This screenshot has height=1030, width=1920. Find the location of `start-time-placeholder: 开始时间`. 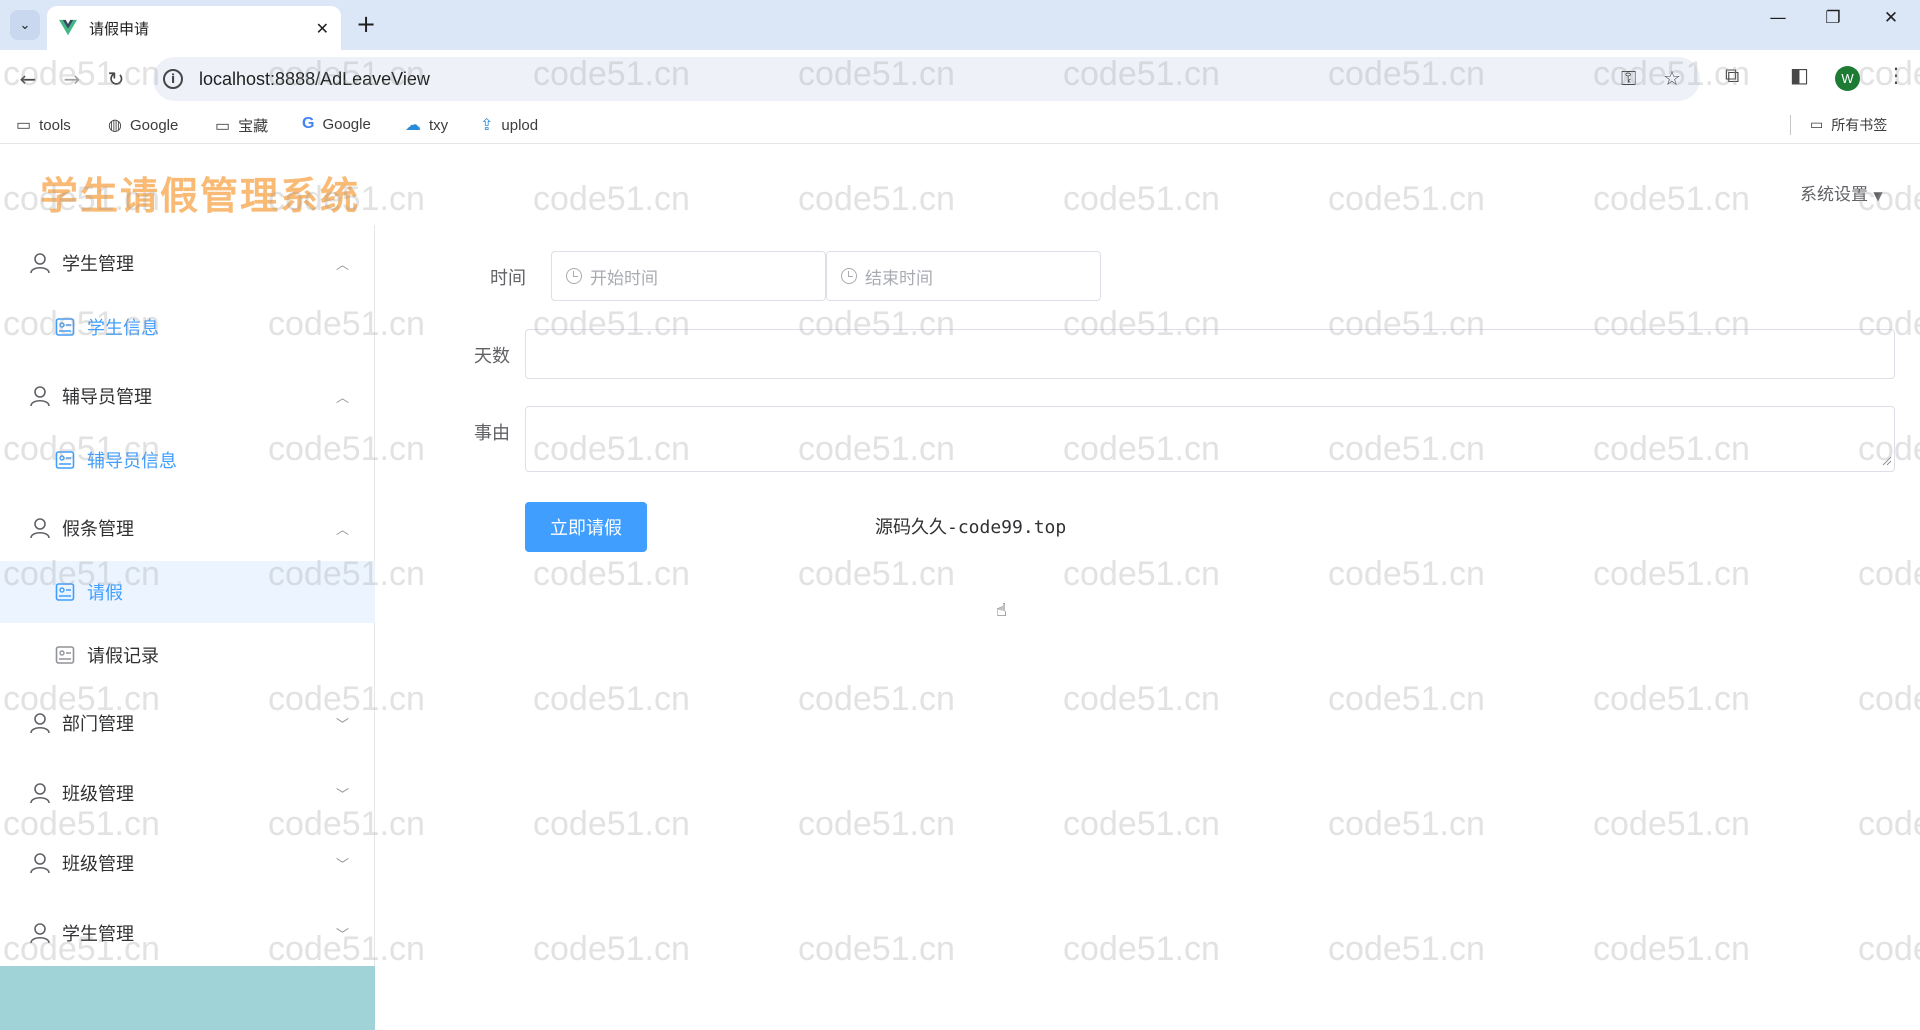

start-time-placeholder: 开始时间 is located at coordinates (624, 278).